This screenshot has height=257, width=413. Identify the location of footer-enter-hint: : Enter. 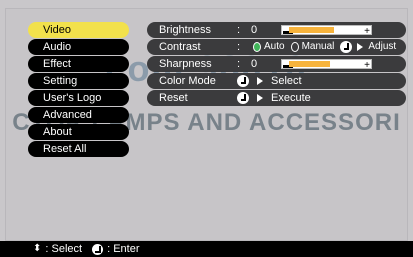
(115, 249).